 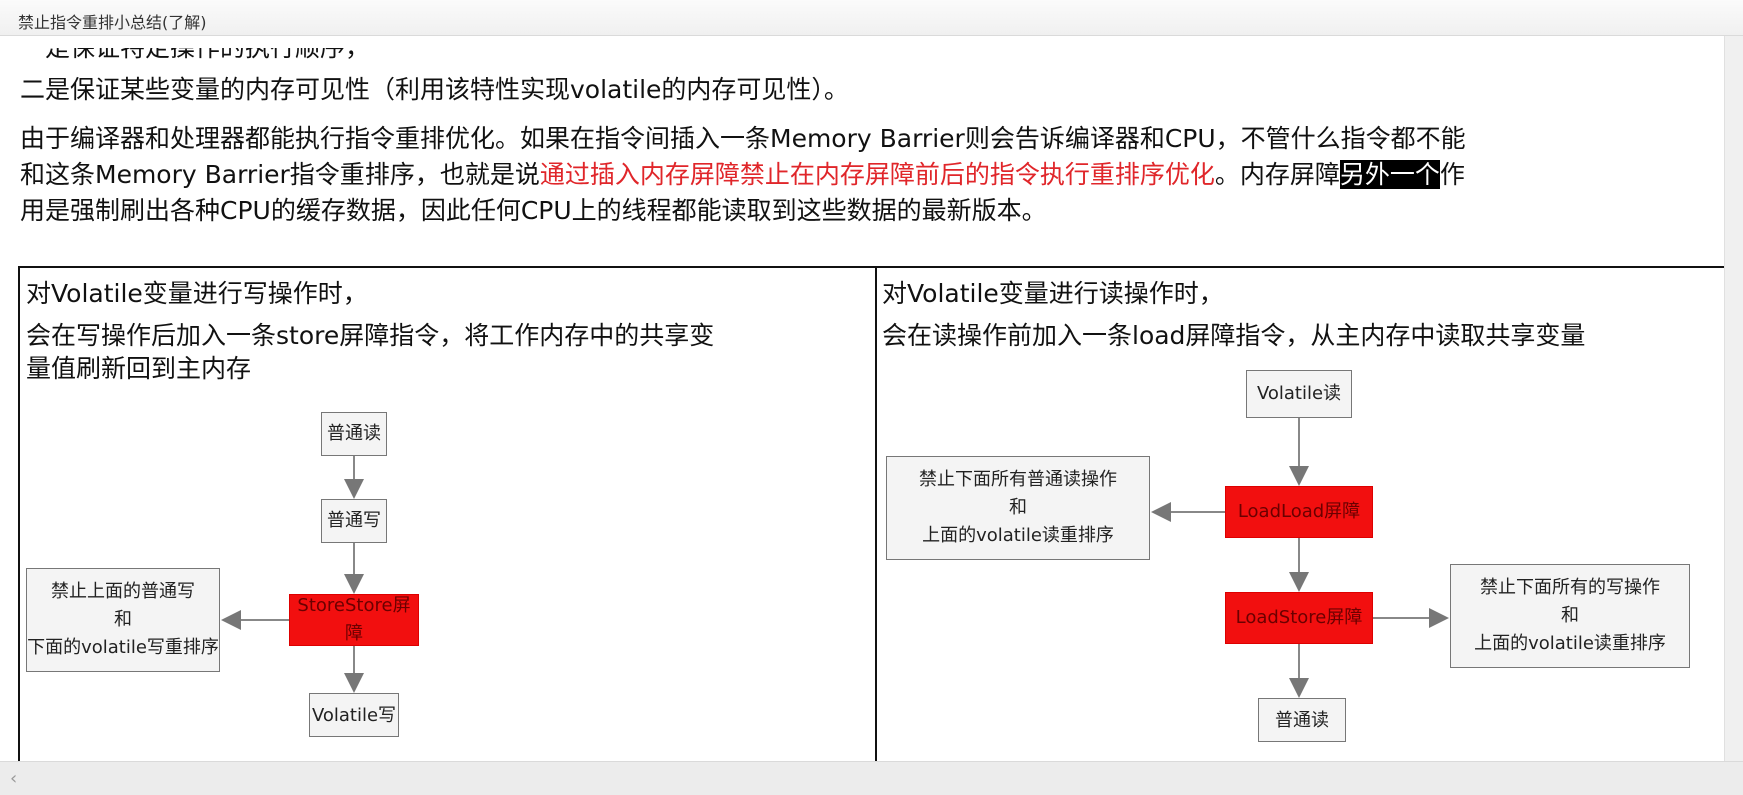 I want to click on window-titlebar: 禁止指令重排小总结(了解), so click(x=871, y=18).